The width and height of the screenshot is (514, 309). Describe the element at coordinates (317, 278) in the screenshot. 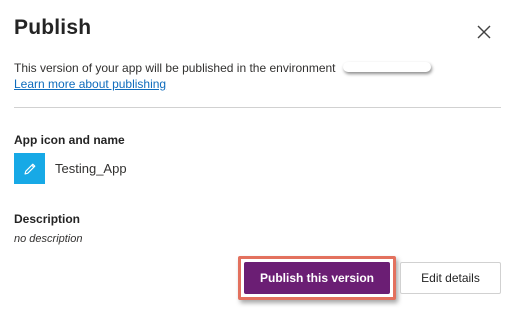

I see `publish-this-version-button: Publish this version` at that location.